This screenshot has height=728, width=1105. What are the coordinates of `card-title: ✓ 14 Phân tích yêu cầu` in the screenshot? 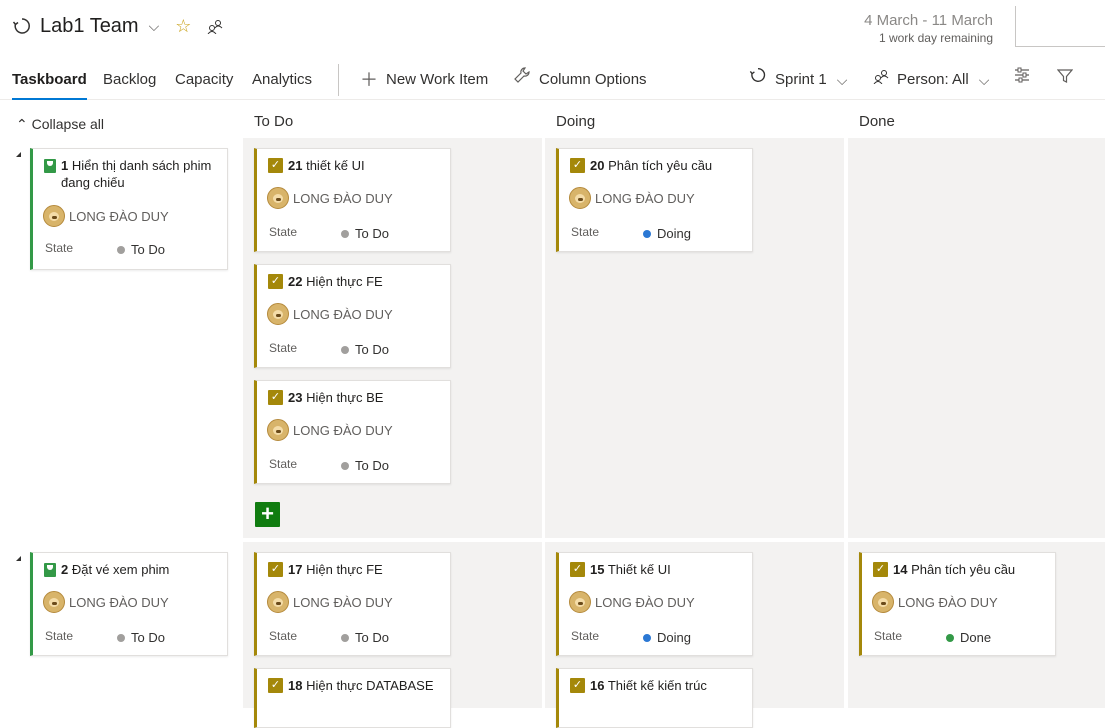 It's located at (960, 569).